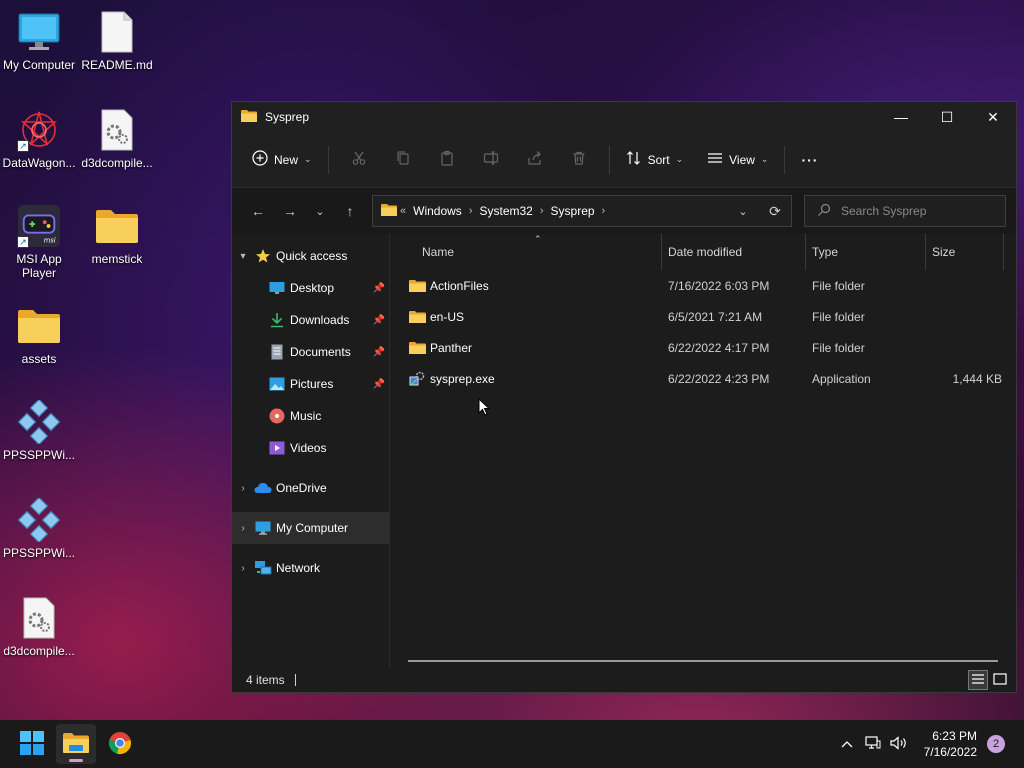 The width and height of the screenshot is (1024, 768). I want to click on nav-label: Quick access, so click(312, 256).